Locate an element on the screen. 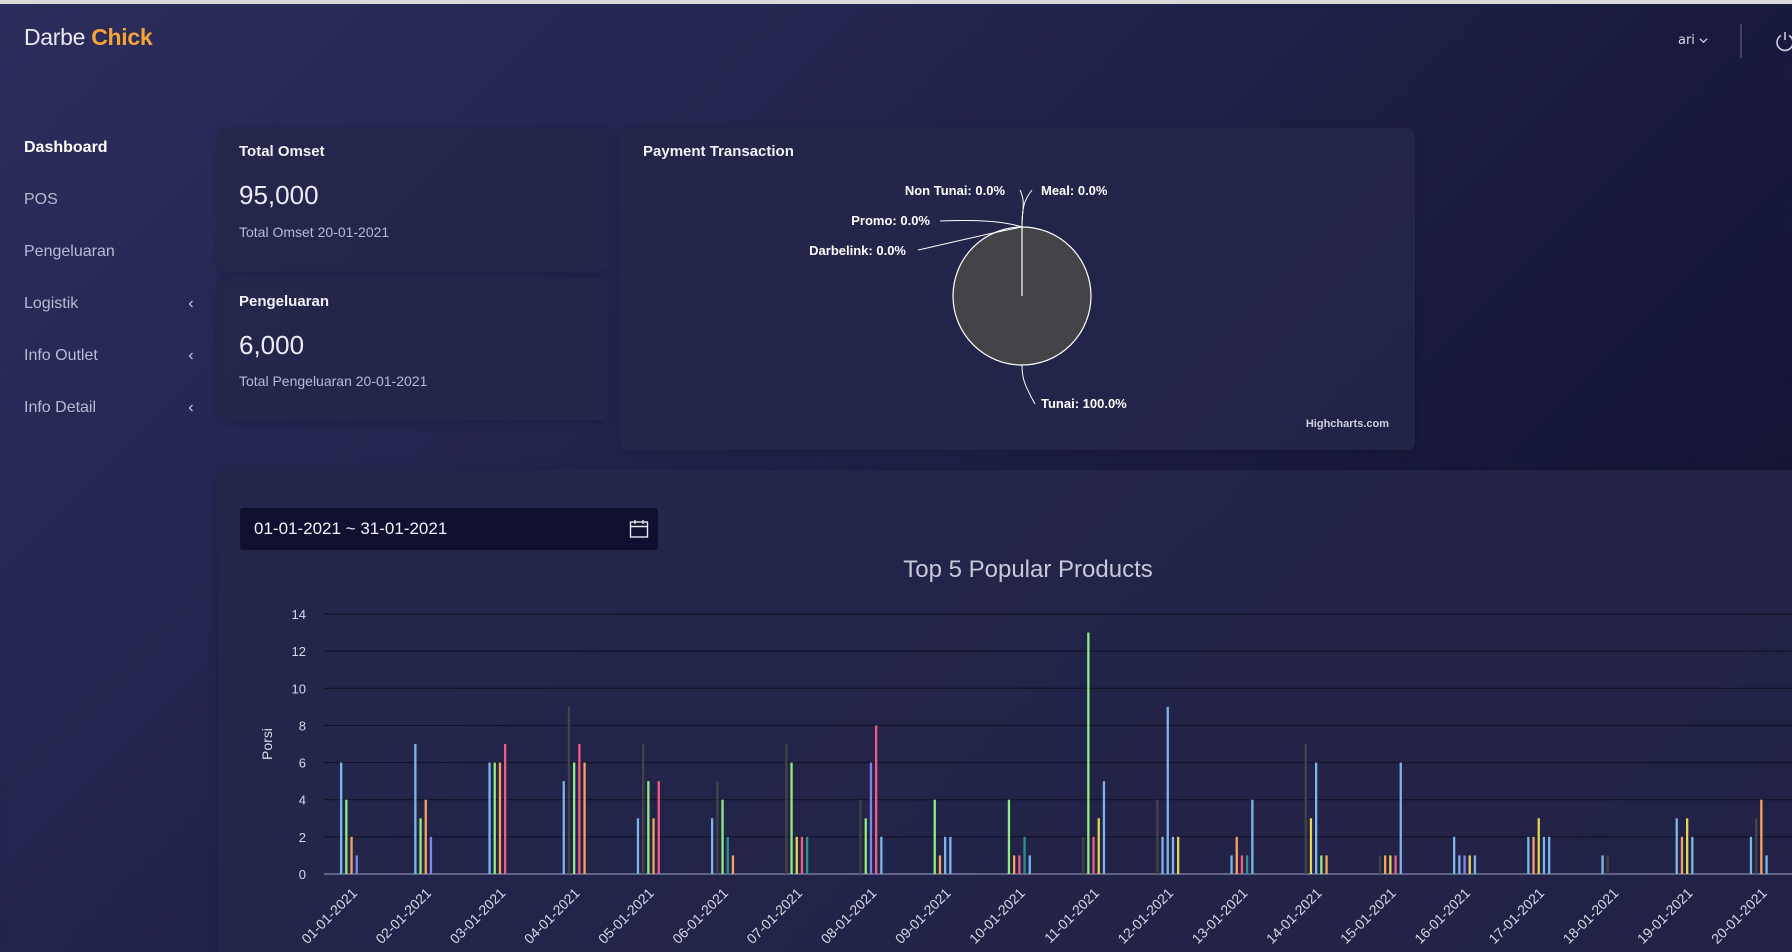  user-name: ari is located at coordinates (1686, 40).